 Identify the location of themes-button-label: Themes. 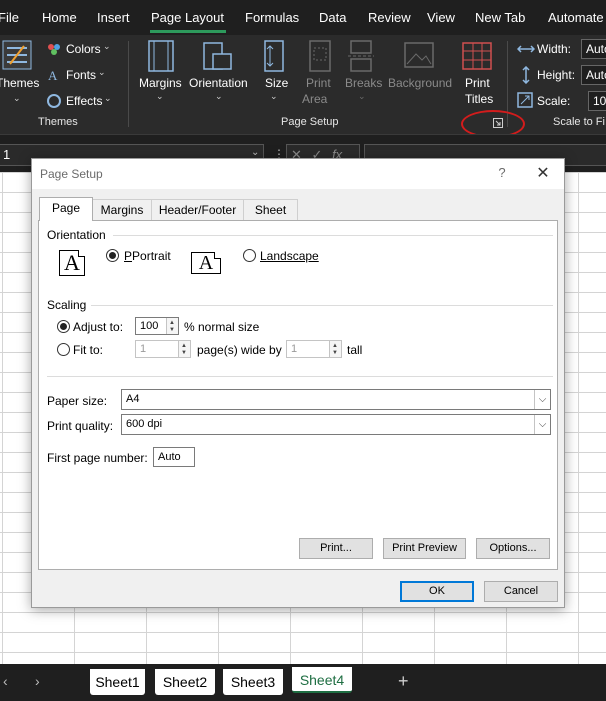
(19, 83).